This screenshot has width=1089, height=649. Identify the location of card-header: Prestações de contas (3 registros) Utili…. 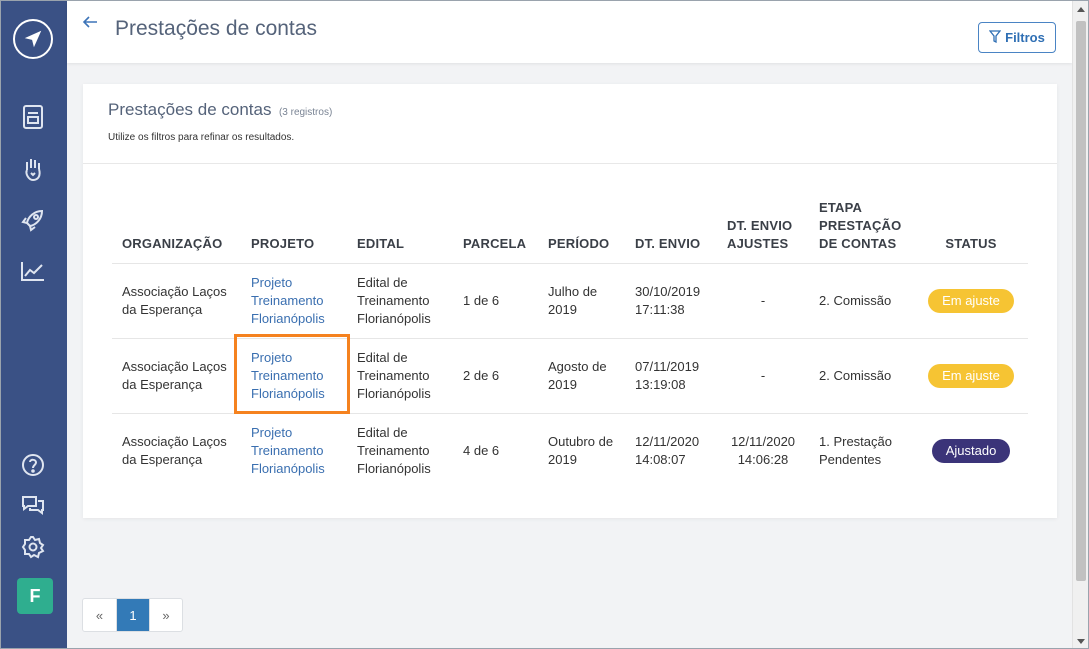
(570, 124).